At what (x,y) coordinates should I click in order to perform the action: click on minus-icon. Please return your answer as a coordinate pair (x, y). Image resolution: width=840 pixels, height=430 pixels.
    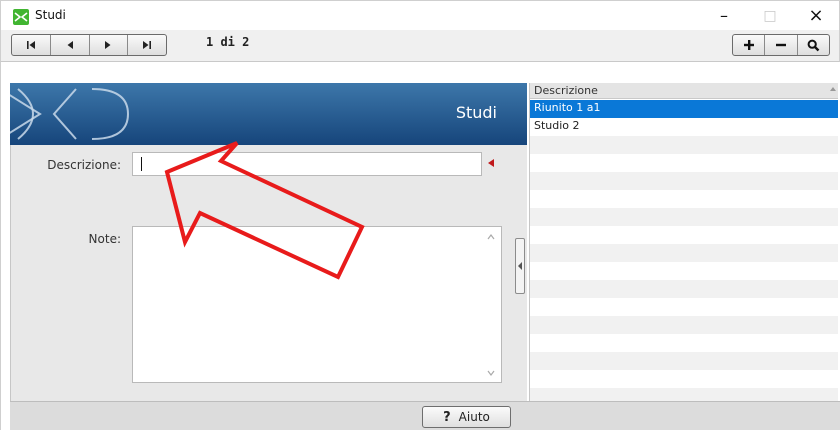
    Looking at the image, I should click on (780, 45).